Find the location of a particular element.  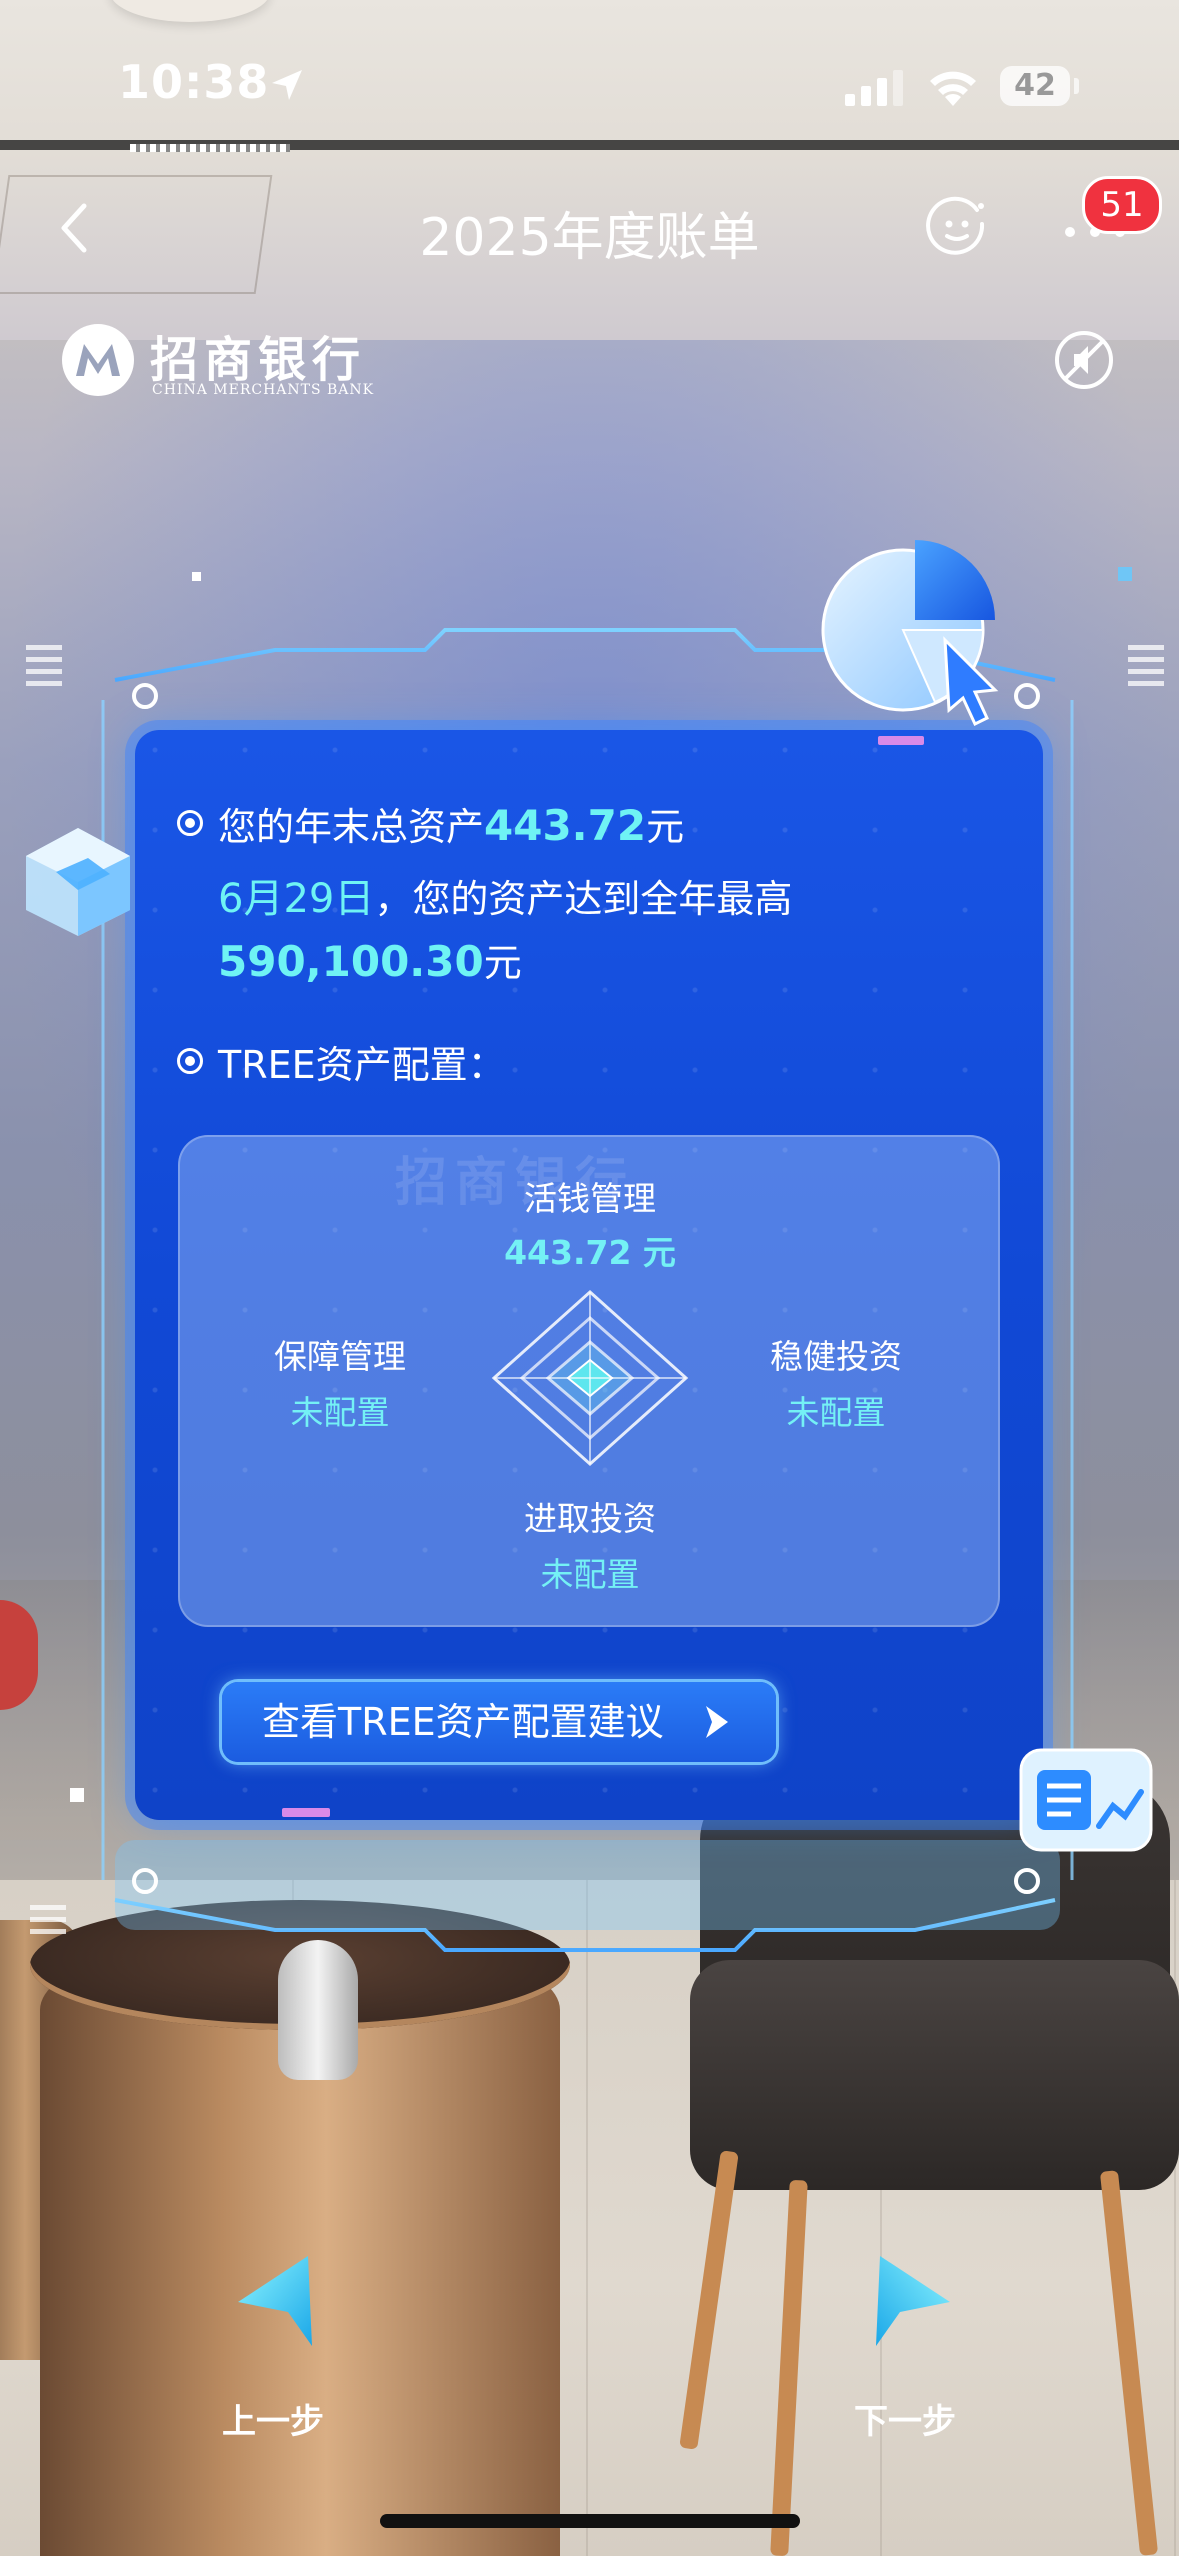

alloc-right-label: 稳健投资 is located at coordinates (836, 1356).